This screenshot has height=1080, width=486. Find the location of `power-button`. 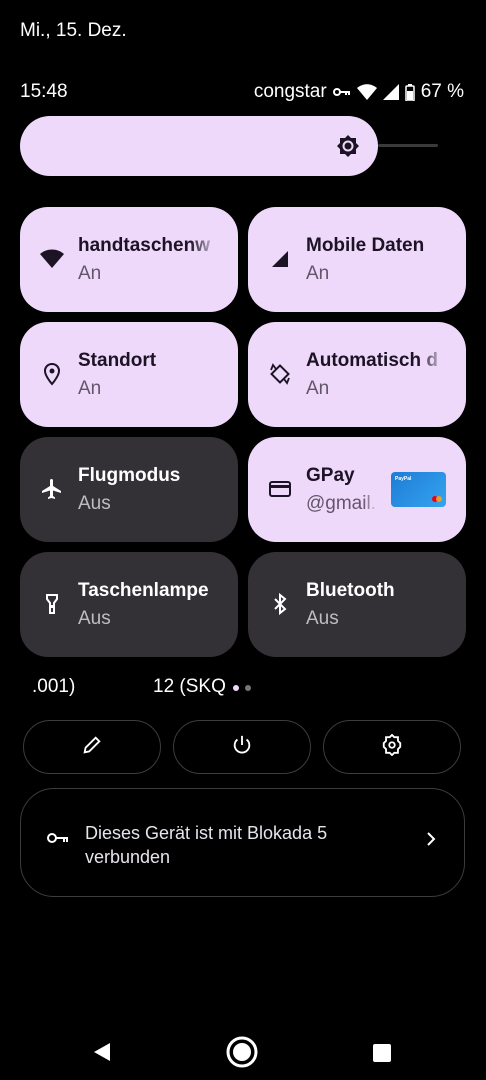

power-button is located at coordinates (242, 747).